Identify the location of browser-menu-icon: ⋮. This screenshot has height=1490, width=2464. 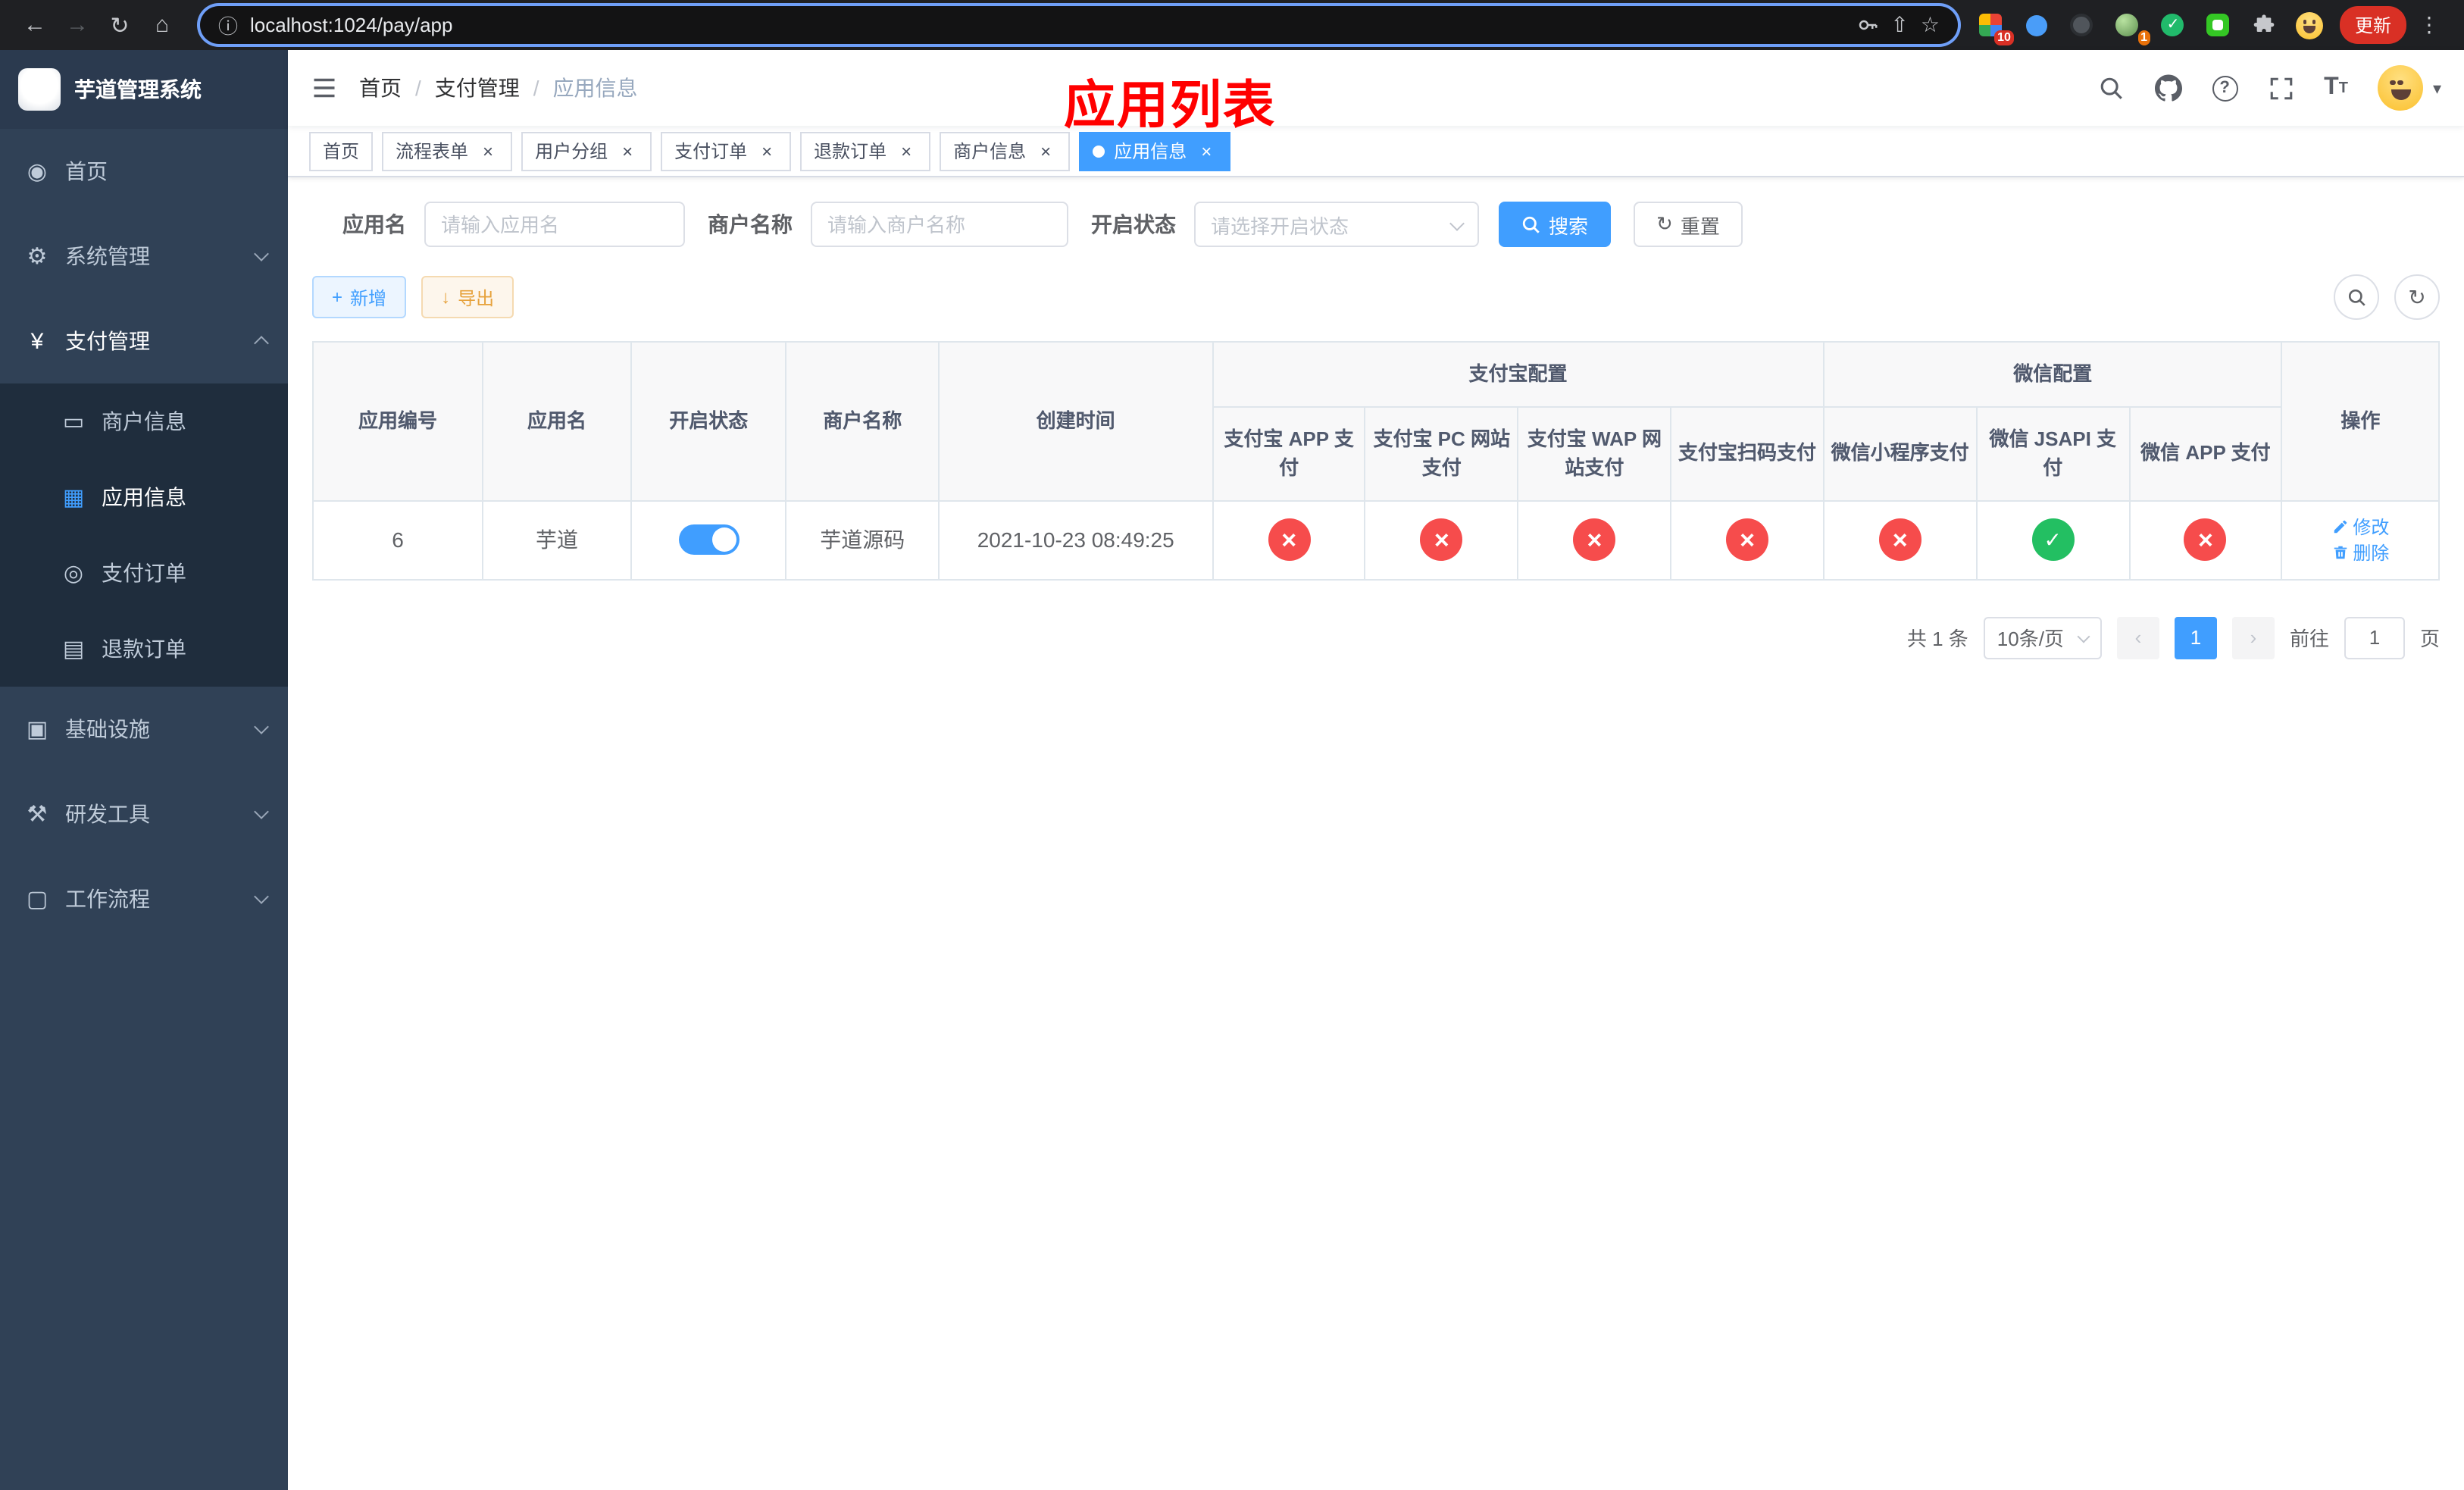
(2429, 25).